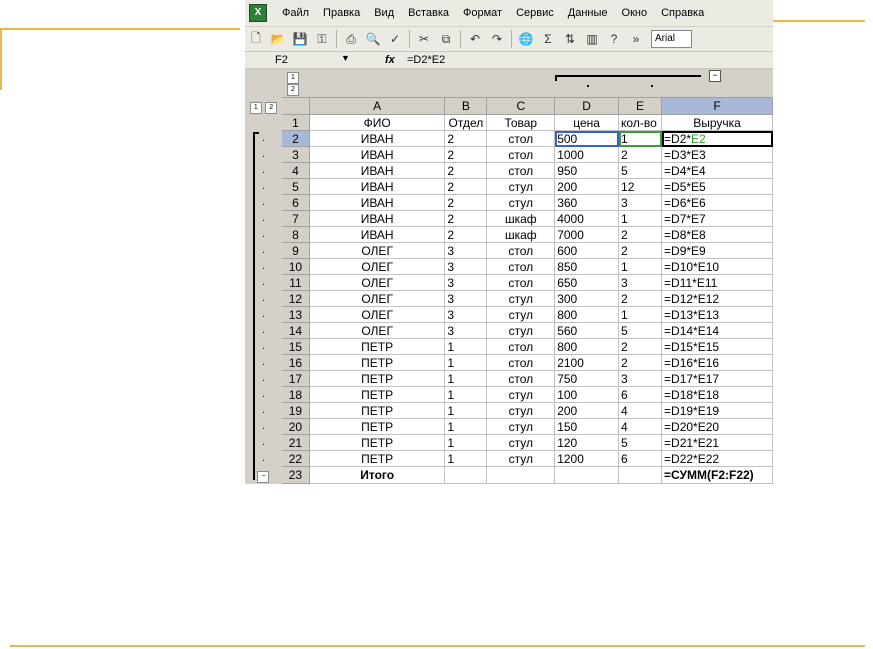 This screenshot has height=649, width=873. What do you see at coordinates (295, 410) in the screenshot?
I see `row-header: 19` at bounding box center [295, 410].